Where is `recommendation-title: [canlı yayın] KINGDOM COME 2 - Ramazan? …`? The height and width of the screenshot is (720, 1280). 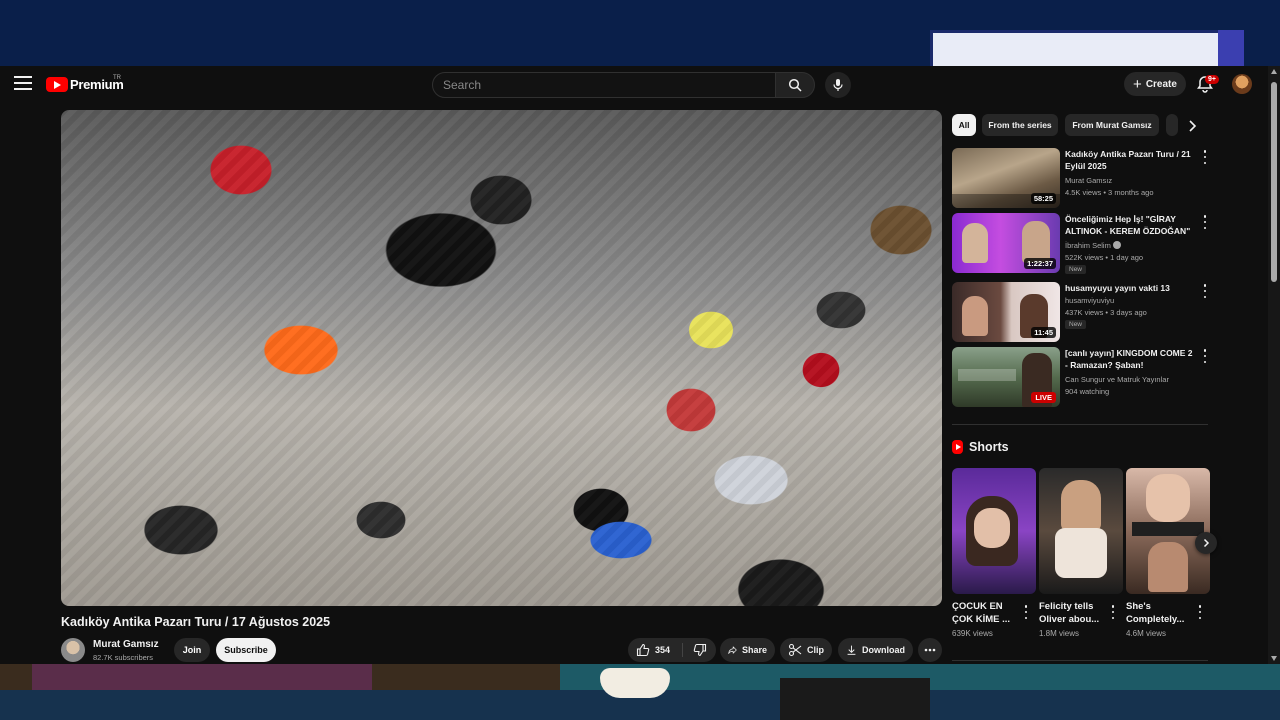 recommendation-title: [canlı yayın] KINGDOM COME 2 - Ramazan? … is located at coordinates (1129, 359).